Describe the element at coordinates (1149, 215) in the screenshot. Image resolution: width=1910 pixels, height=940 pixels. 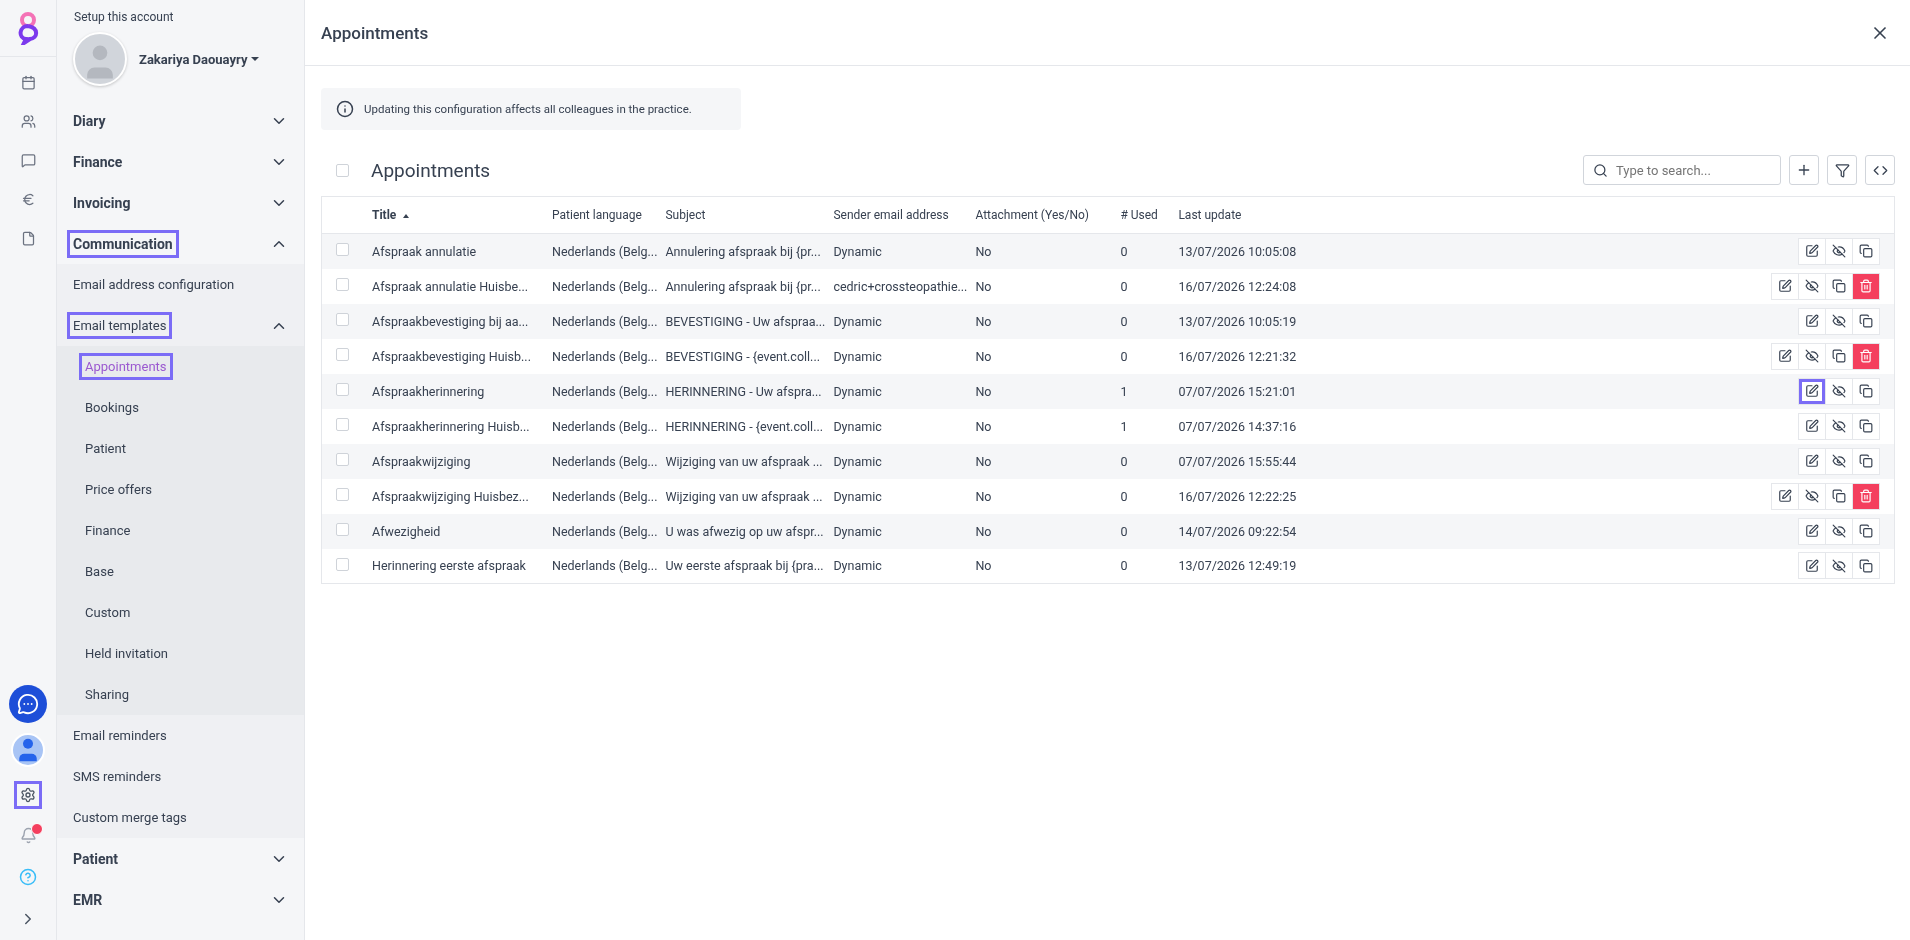
I see `column-header: # Used` at that location.